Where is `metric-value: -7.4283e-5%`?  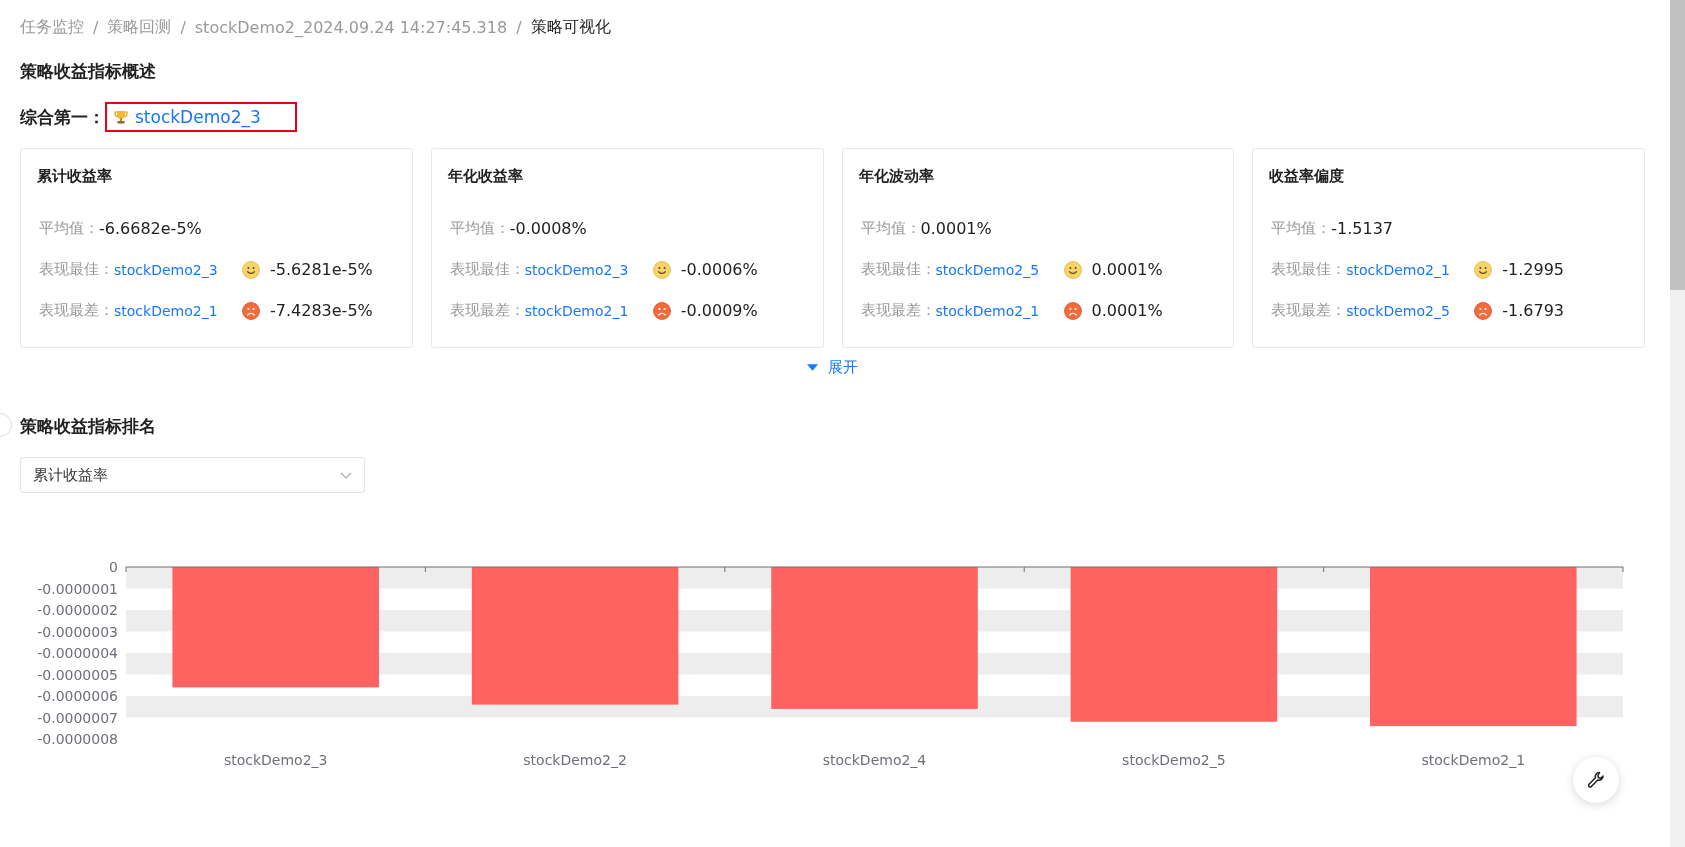 metric-value: -7.4283e-5% is located at coordinates (321, 310).